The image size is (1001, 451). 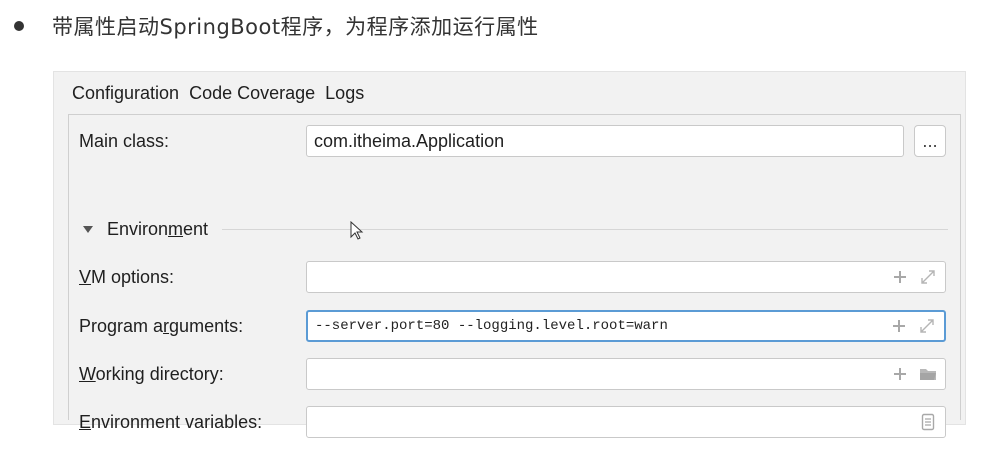 I want to click on working-directory-input, so click(x=626, y=374).